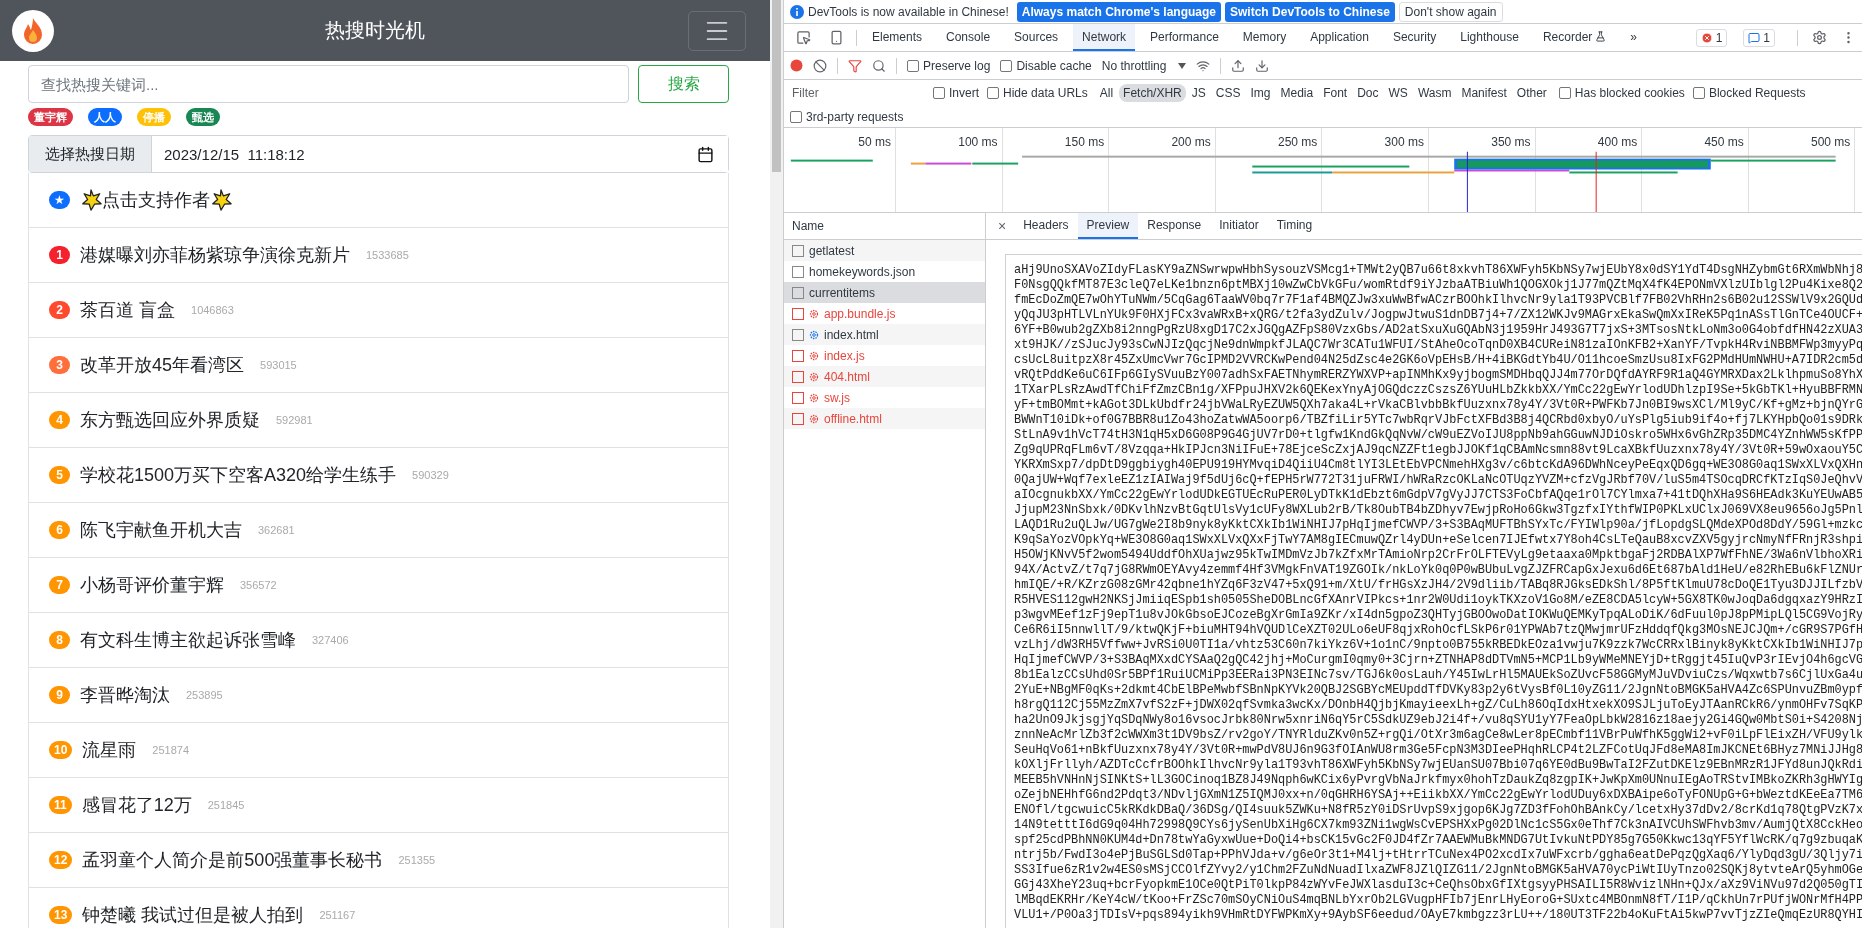 The height and width of the screenshot is (928, 1862). What do you see at coordinates (125, 695) in the screenshot?
I see `trend-title: 李晋晔淘汰` at bounding box center [125, 695].